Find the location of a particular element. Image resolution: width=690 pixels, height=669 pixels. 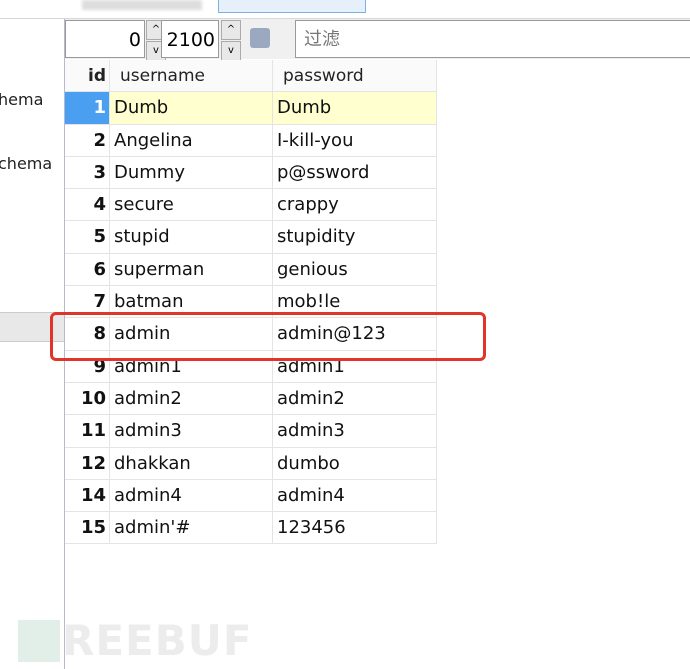

highlight-box is located at coordinates (268, 336).